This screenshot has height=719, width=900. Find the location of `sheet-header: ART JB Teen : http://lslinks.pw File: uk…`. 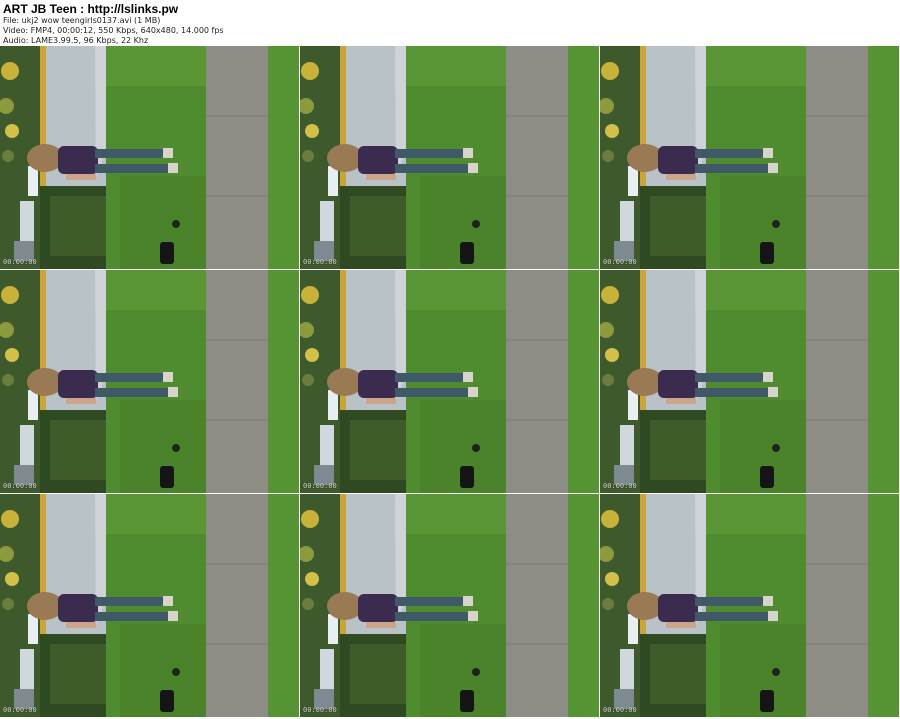

sheet-header: ART JB Teen : http://lslinks.pw File: uk… is located at coordinates (450, 22).